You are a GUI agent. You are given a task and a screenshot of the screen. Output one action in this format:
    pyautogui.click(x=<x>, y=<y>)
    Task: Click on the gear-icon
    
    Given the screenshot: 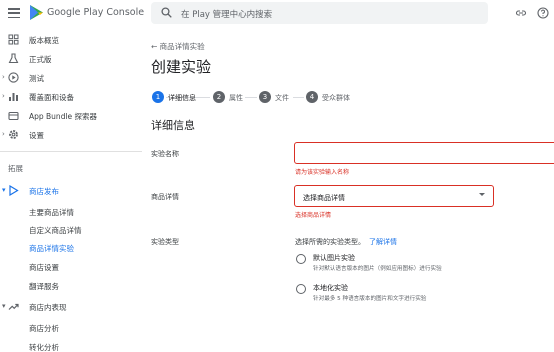 What is the action you would take?
    pyautogui.click(x=13, y=134)
    